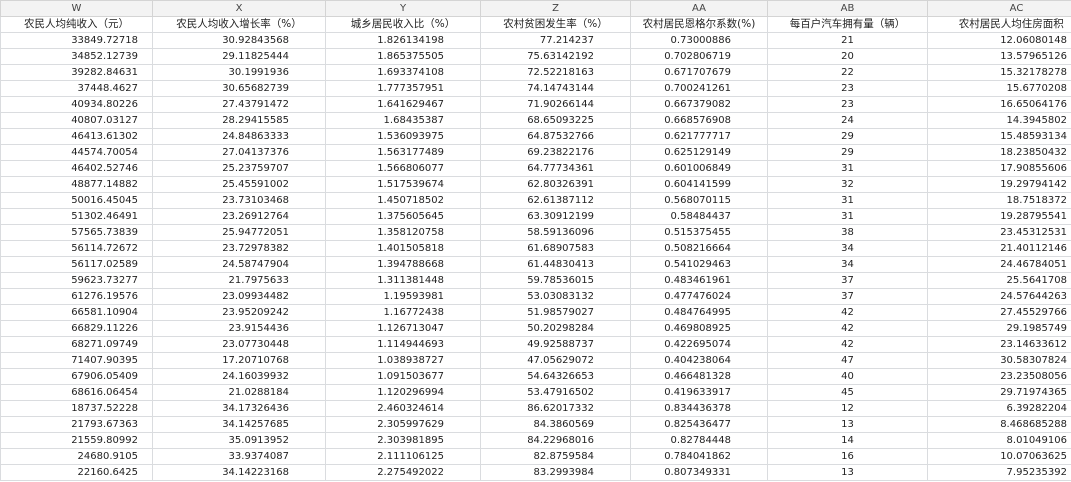 The image size is (1071, 482). What do you see at coordinates (999, 56) in the screenshot?
I see `cell-housing-area: 13.57965126` at bounding box center [999, 56].